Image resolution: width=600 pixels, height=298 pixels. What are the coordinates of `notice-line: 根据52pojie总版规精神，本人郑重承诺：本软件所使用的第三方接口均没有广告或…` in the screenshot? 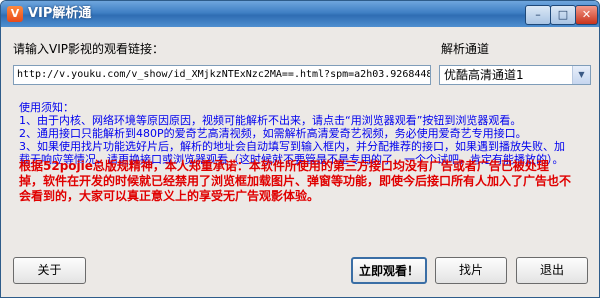 It's located at (284, 166).